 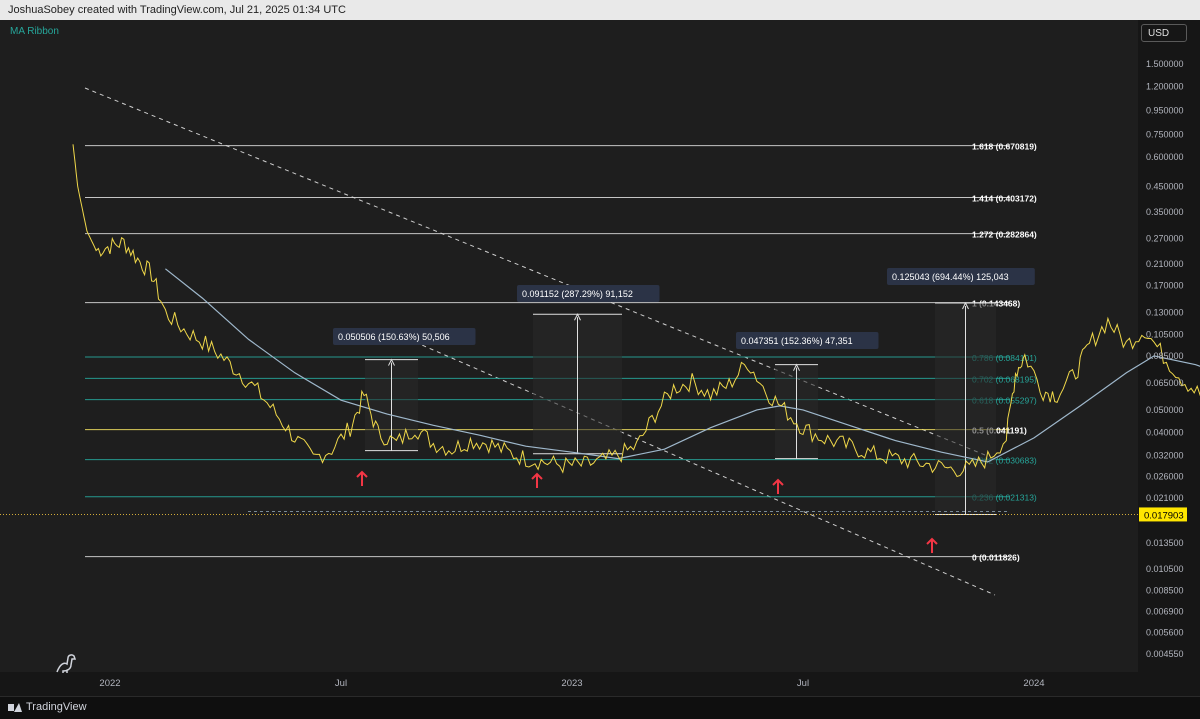 What do you see at coordinates (15, 707) in the screenshot?
I see `tradingview-logo-icon` at bounding box center [15, 707].